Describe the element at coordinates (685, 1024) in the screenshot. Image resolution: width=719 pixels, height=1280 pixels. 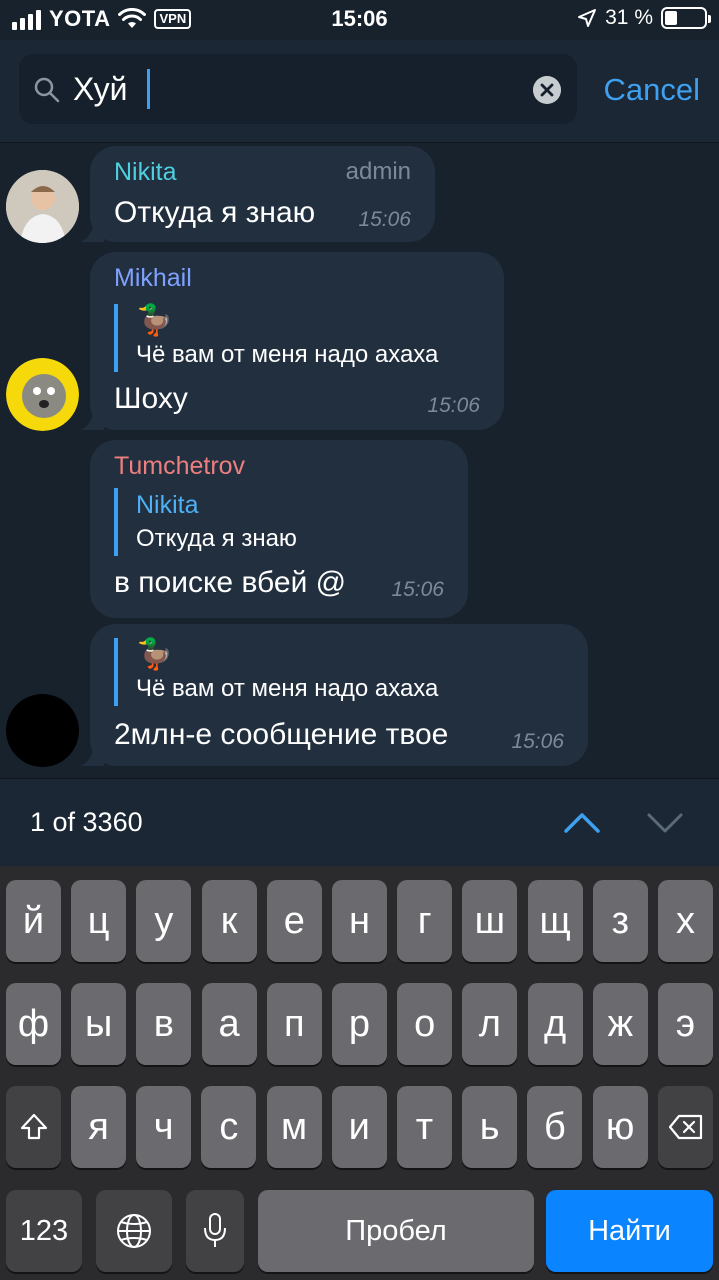
I see `key-э: э` at that location.